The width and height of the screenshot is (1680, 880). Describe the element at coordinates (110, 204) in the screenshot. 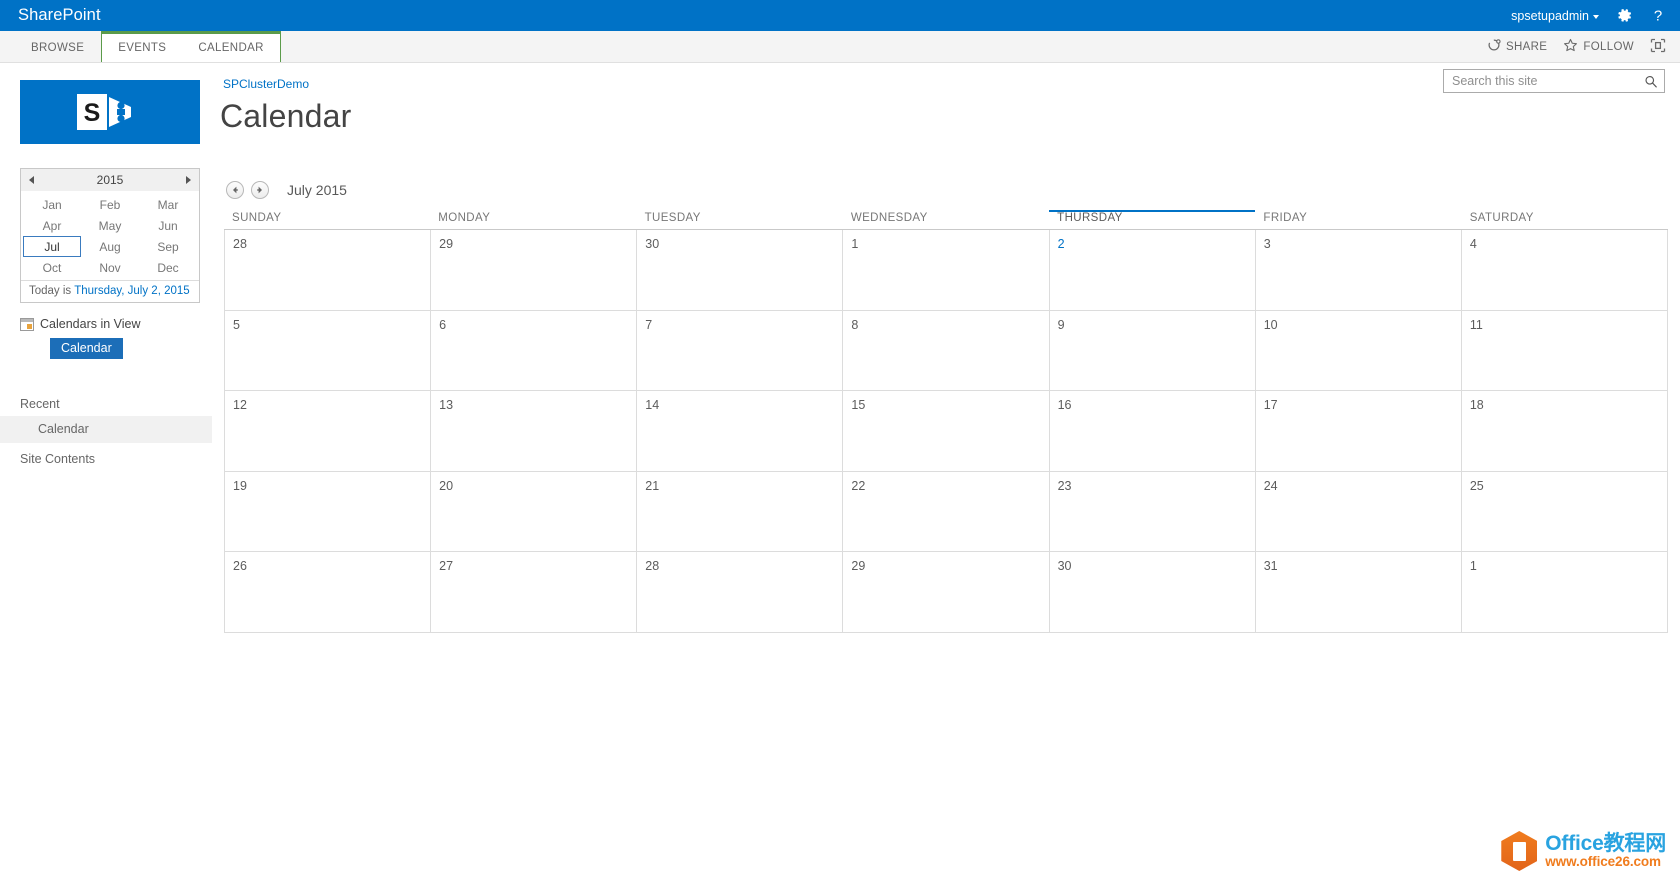

I see `month-feb: Feb` at that location.